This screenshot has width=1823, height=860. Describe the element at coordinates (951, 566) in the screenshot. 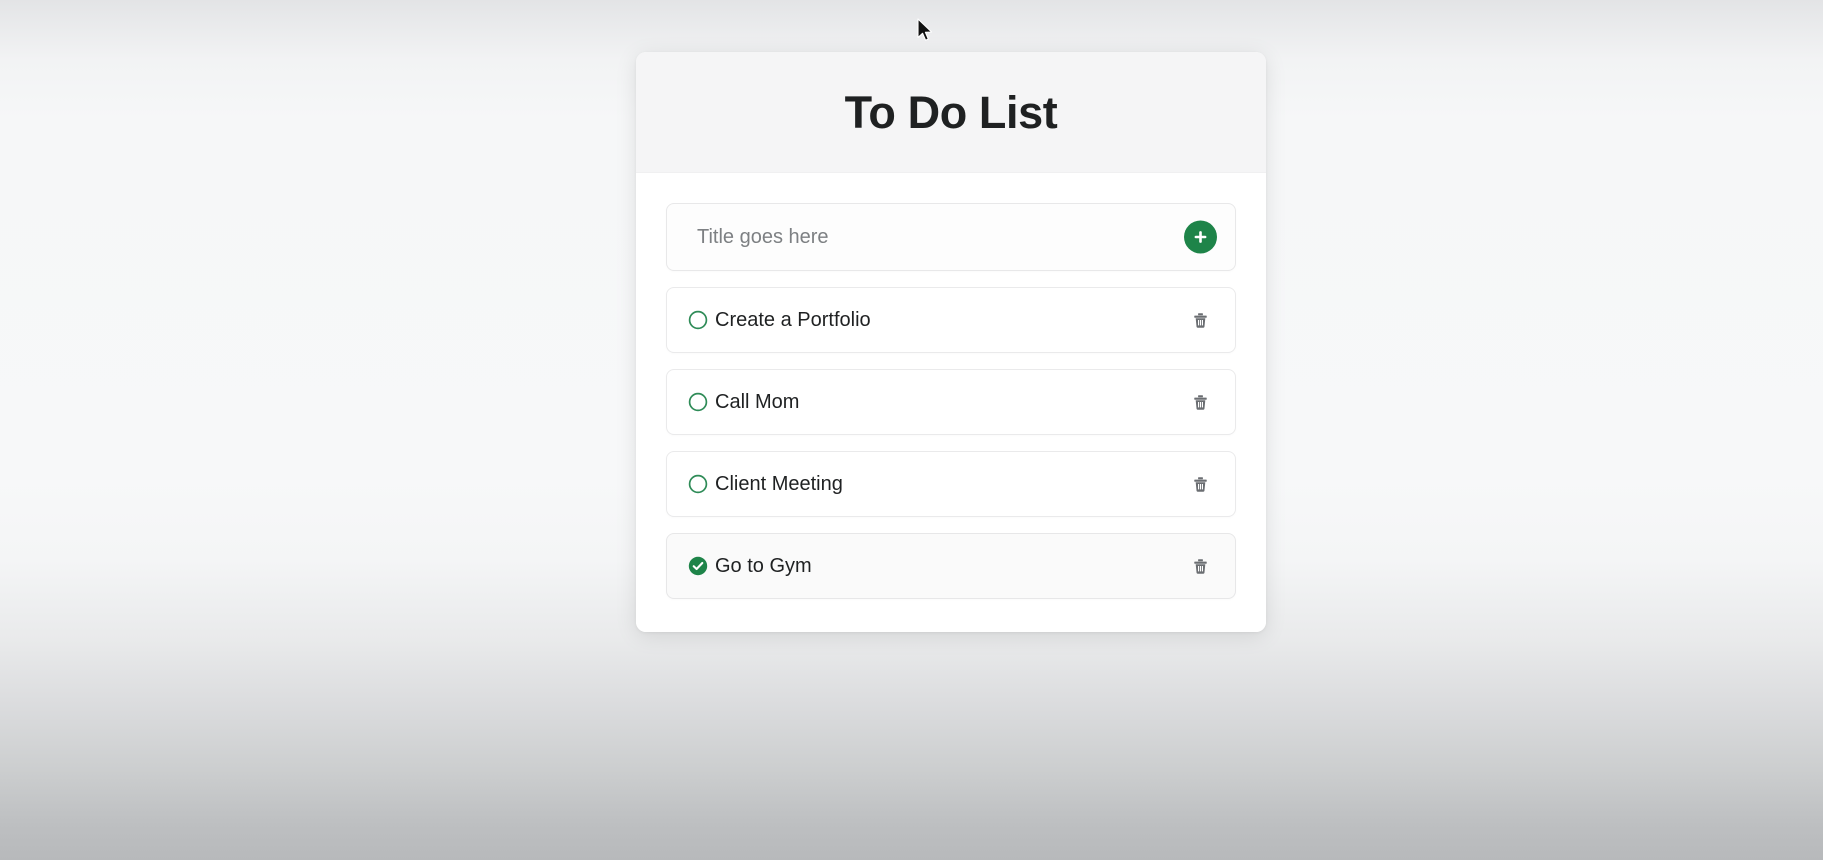

I see `task-row: Go to Gym` at that location.